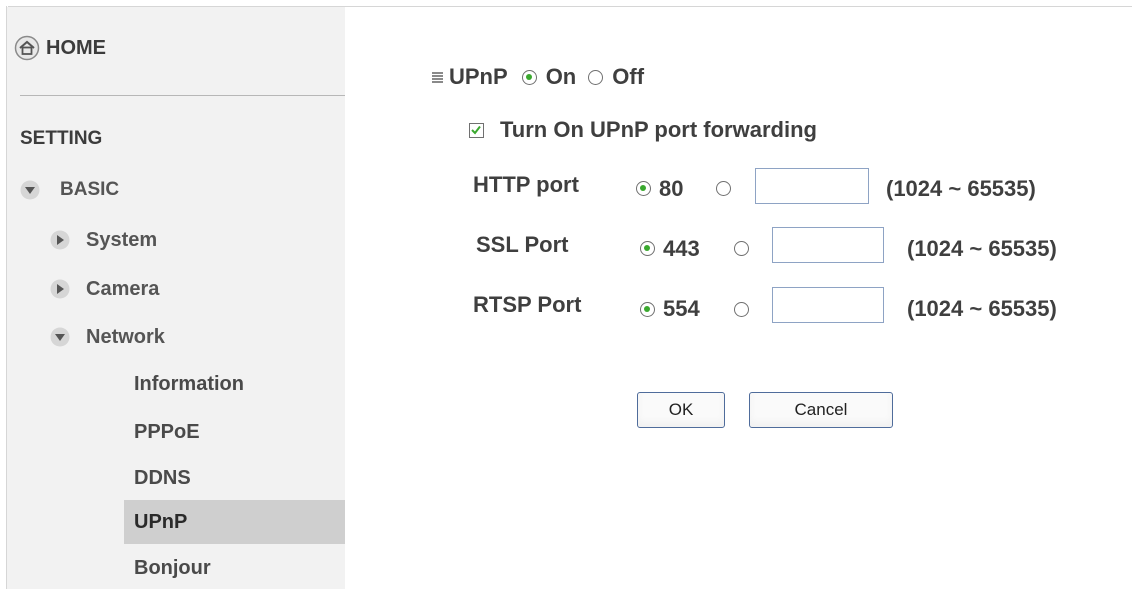 The image size is (1132, 590). Describe the element at coordinates (961, 188) in the screenshot. I see `http-port-range: (1024 ~ 65535)` at that location.